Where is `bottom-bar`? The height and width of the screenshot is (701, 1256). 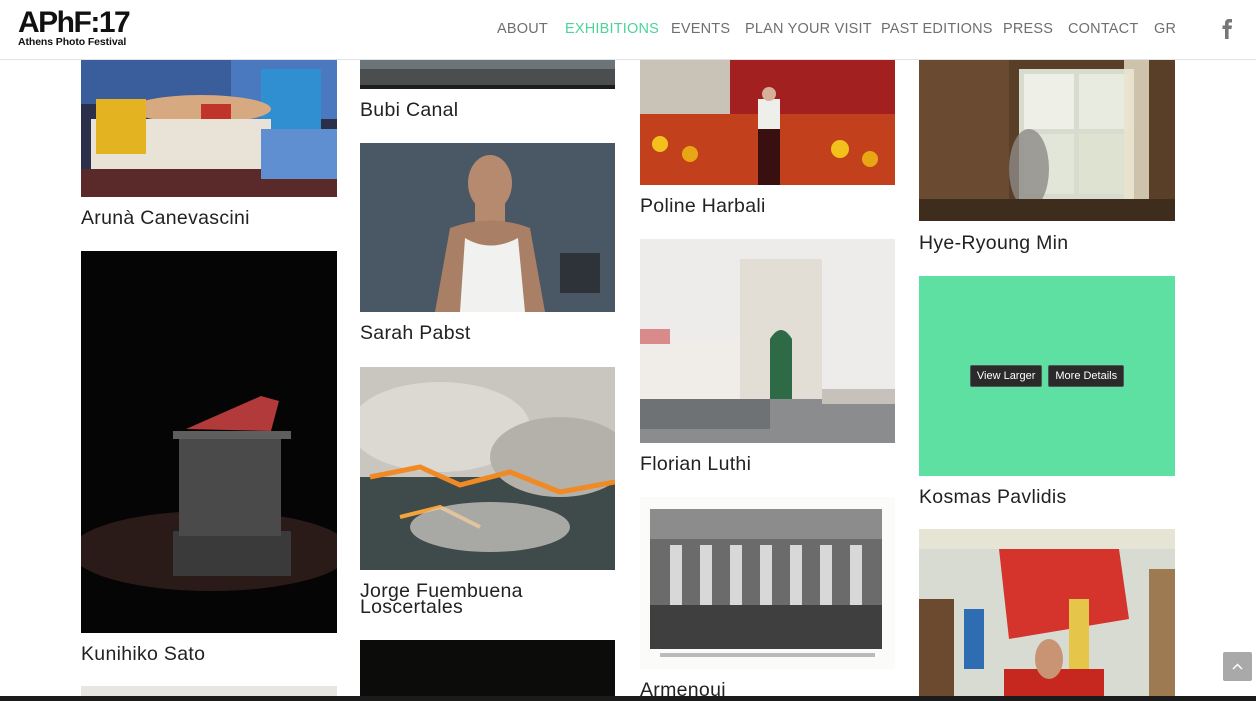 bottom-bar is located at coordinates (628, 698).